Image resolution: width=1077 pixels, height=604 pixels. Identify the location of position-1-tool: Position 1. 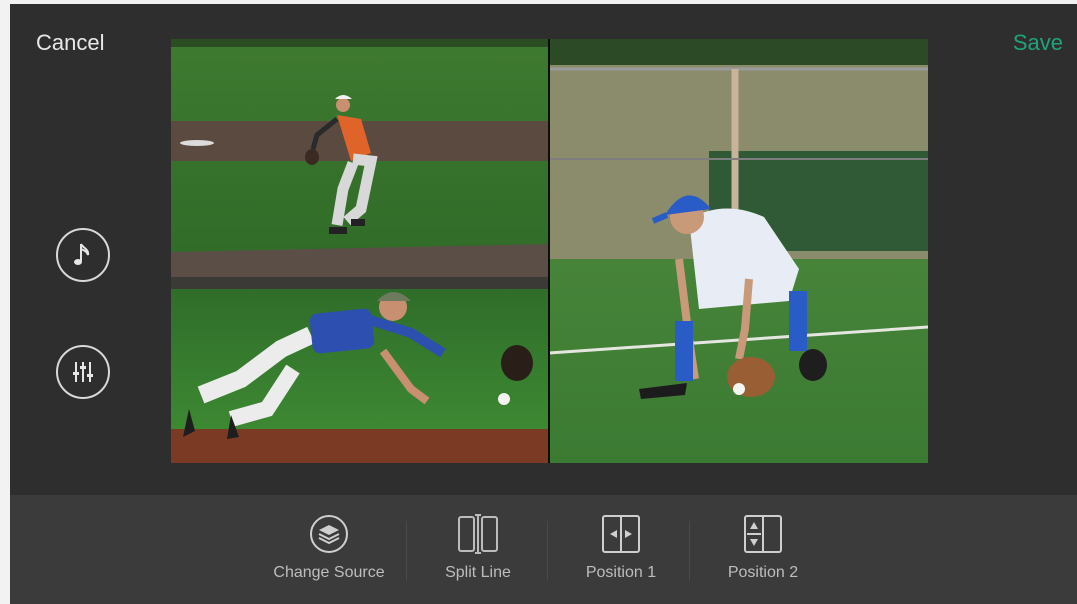
(621, 548).